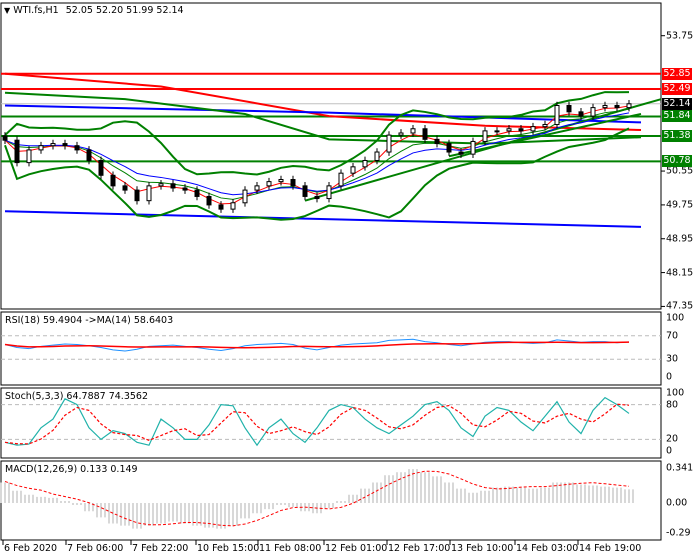 The height and width of the screenshot is (560, 700). What do you see at coordinates (7, 10) in the screenshot?
I see `collapse-triangle-icon: ▼` at bounding box center [7, 10].